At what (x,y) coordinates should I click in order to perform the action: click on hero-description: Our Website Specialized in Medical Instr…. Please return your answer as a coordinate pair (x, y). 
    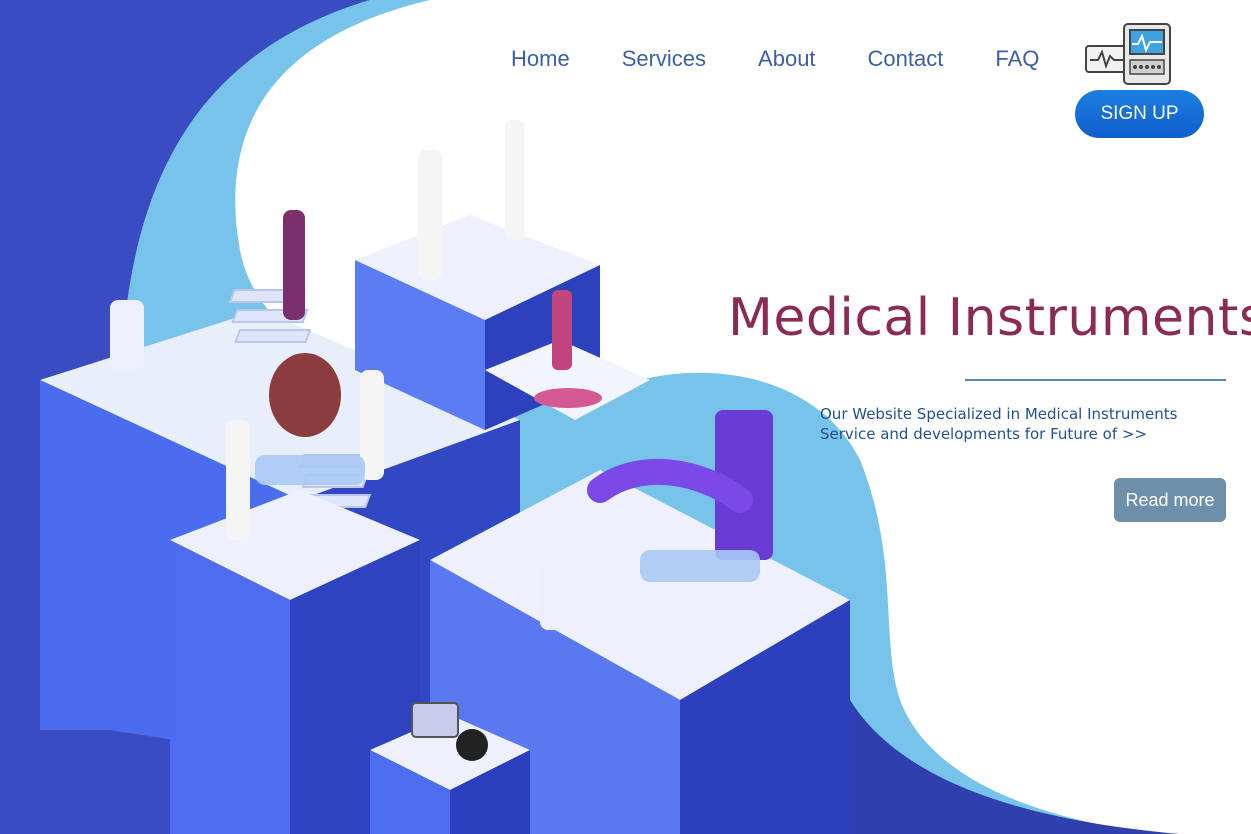
    Looking at the image, I should click on (1010, 424).